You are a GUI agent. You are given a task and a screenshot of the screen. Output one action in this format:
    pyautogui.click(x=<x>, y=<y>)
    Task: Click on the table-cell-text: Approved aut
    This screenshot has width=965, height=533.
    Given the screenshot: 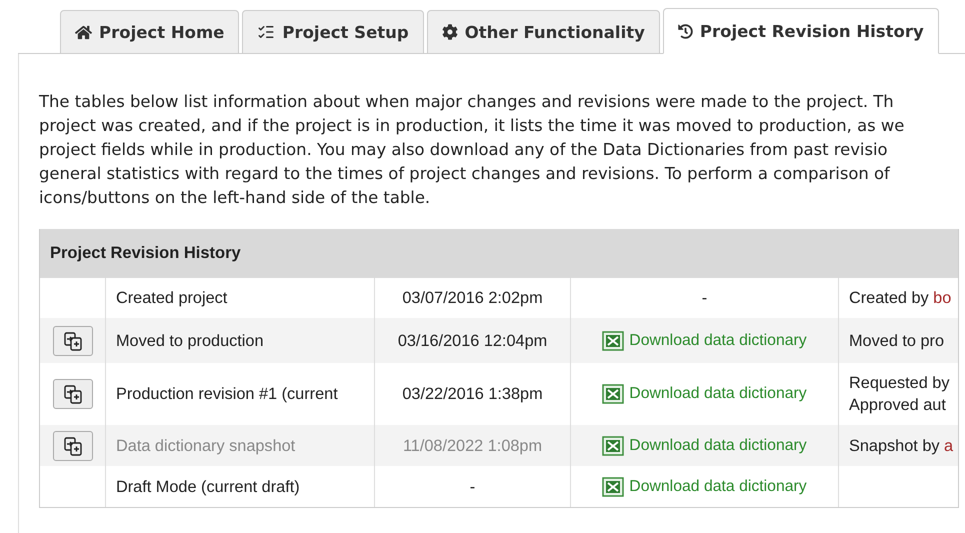 What is the action you would take?
    pyautogui.click(x=897, y=405)
    